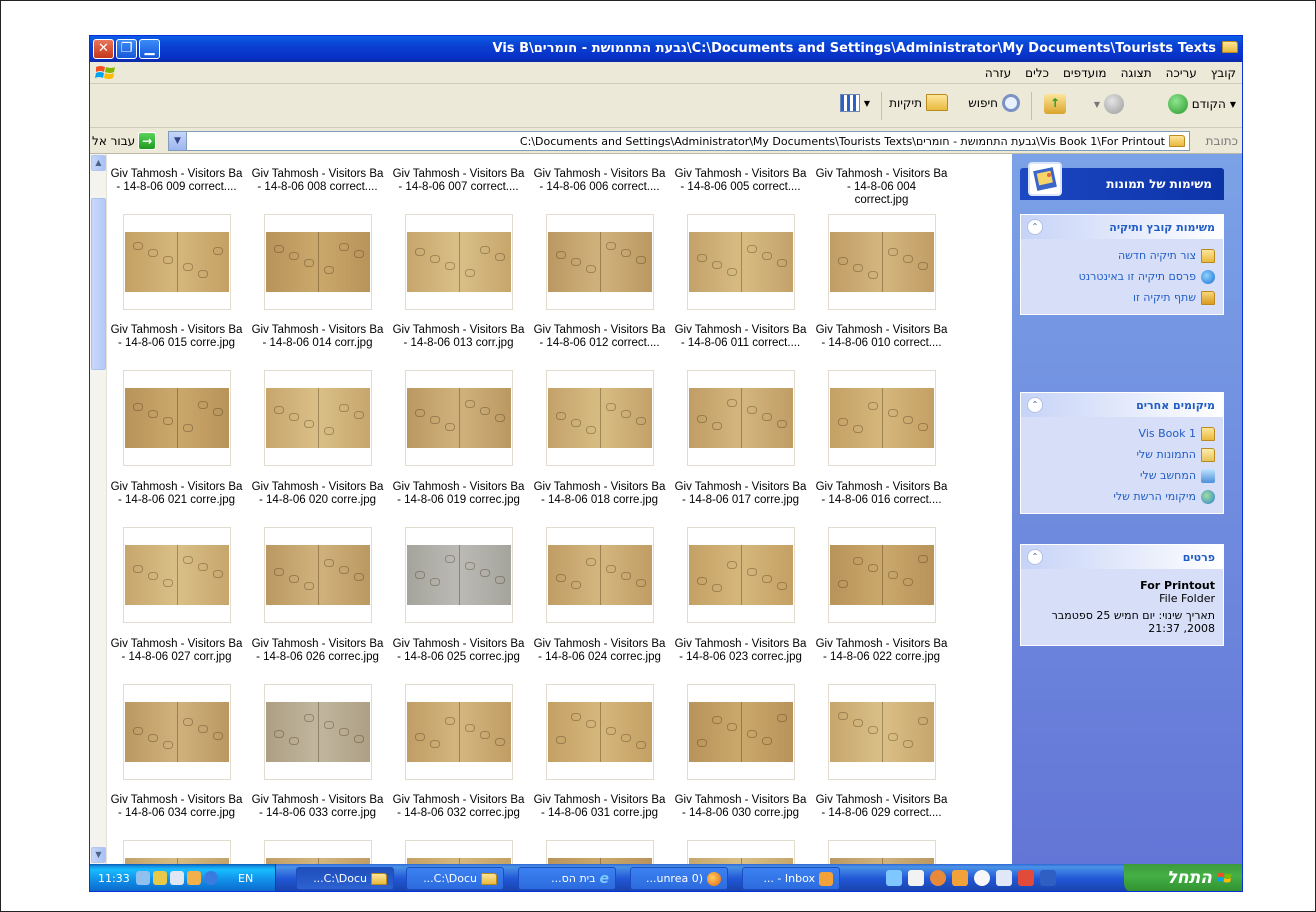 This screenshot has height=912, width=1316. Describe the element at coordinates (455, 878) in the screenshot. I see `taskbar-button-explorer-2: ...C:\Docu` at that location.